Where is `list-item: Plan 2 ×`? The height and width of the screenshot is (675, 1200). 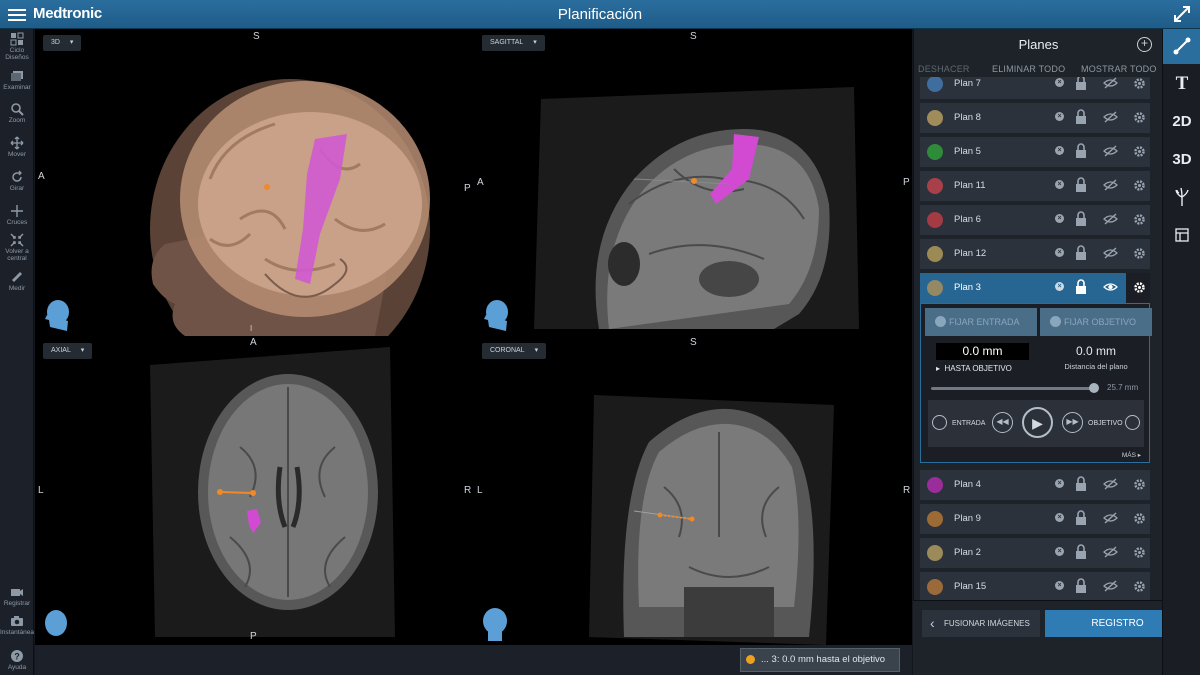
list-item: Plan 2 × is located at coordinates (1035, 553).